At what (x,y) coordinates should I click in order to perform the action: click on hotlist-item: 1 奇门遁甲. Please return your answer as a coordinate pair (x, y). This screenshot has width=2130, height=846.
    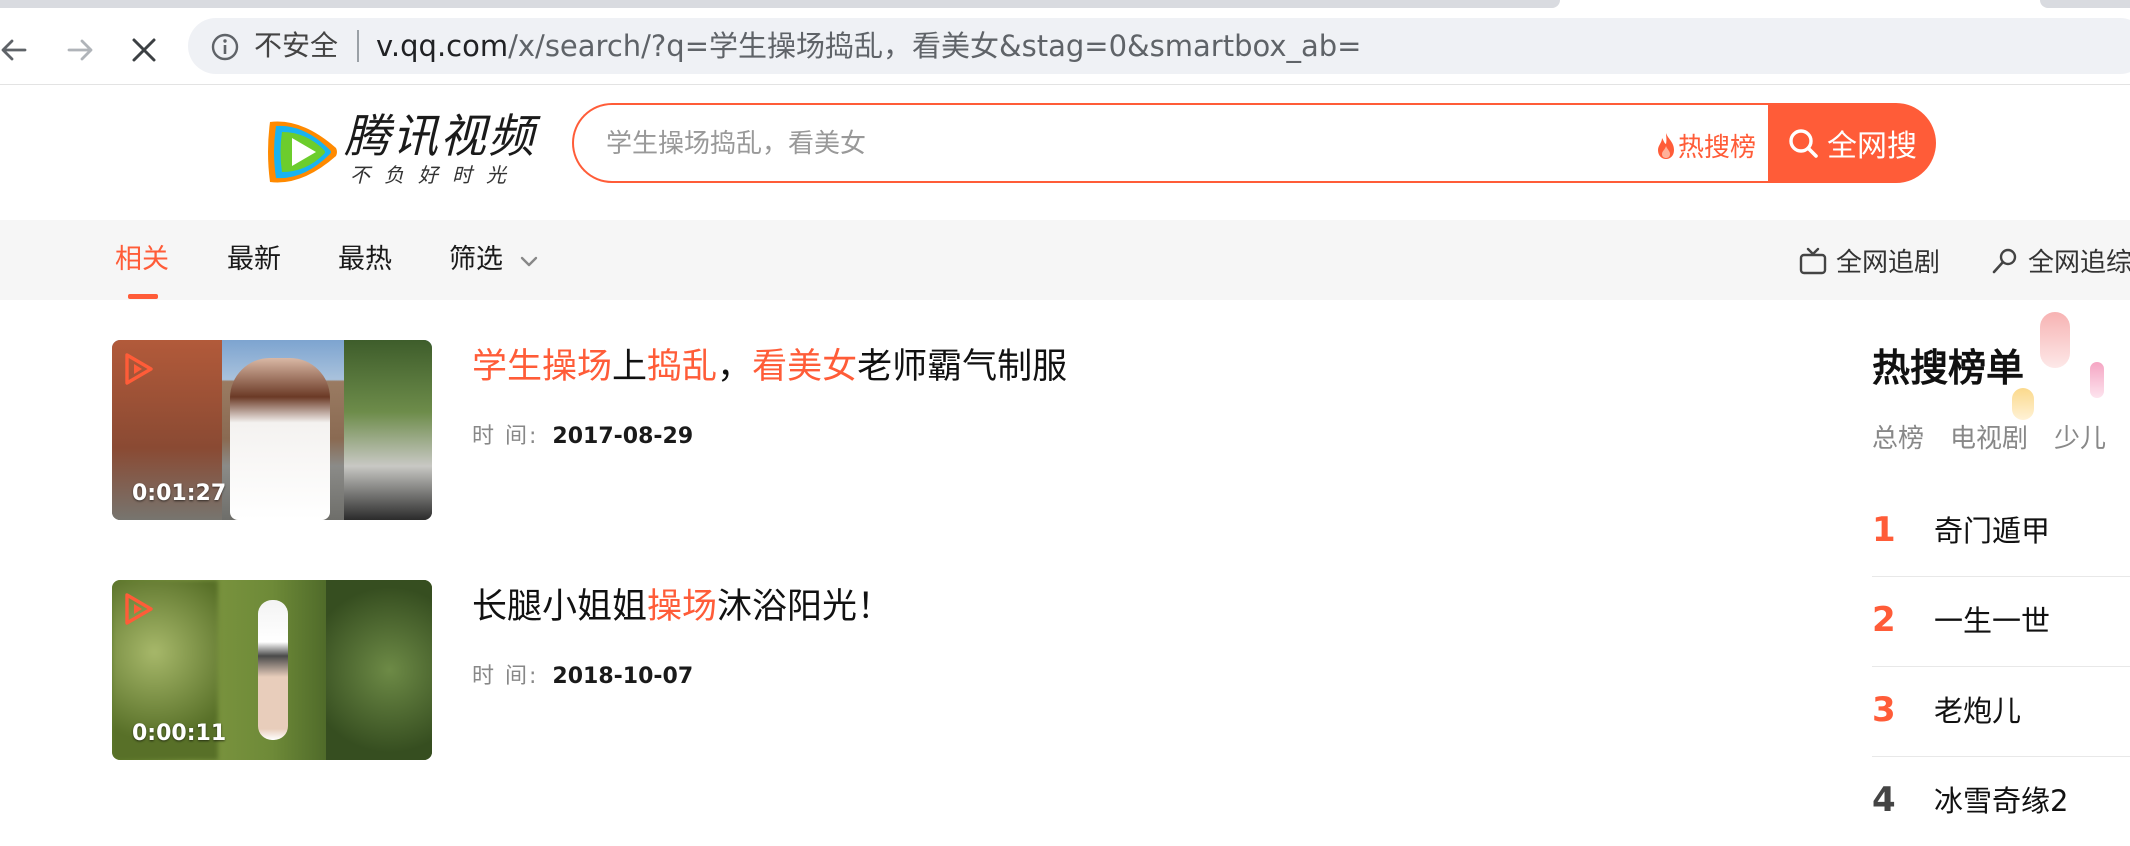
    Looking at the image, I should click on (2001, 531).